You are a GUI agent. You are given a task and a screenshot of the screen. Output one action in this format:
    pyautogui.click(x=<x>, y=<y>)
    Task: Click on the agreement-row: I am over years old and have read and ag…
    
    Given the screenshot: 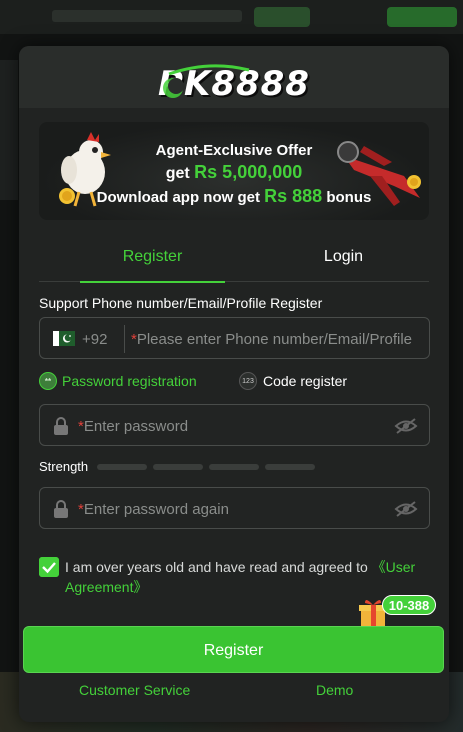 What is the action you would take?
    pyautogui.click(x=234, y=576)
    